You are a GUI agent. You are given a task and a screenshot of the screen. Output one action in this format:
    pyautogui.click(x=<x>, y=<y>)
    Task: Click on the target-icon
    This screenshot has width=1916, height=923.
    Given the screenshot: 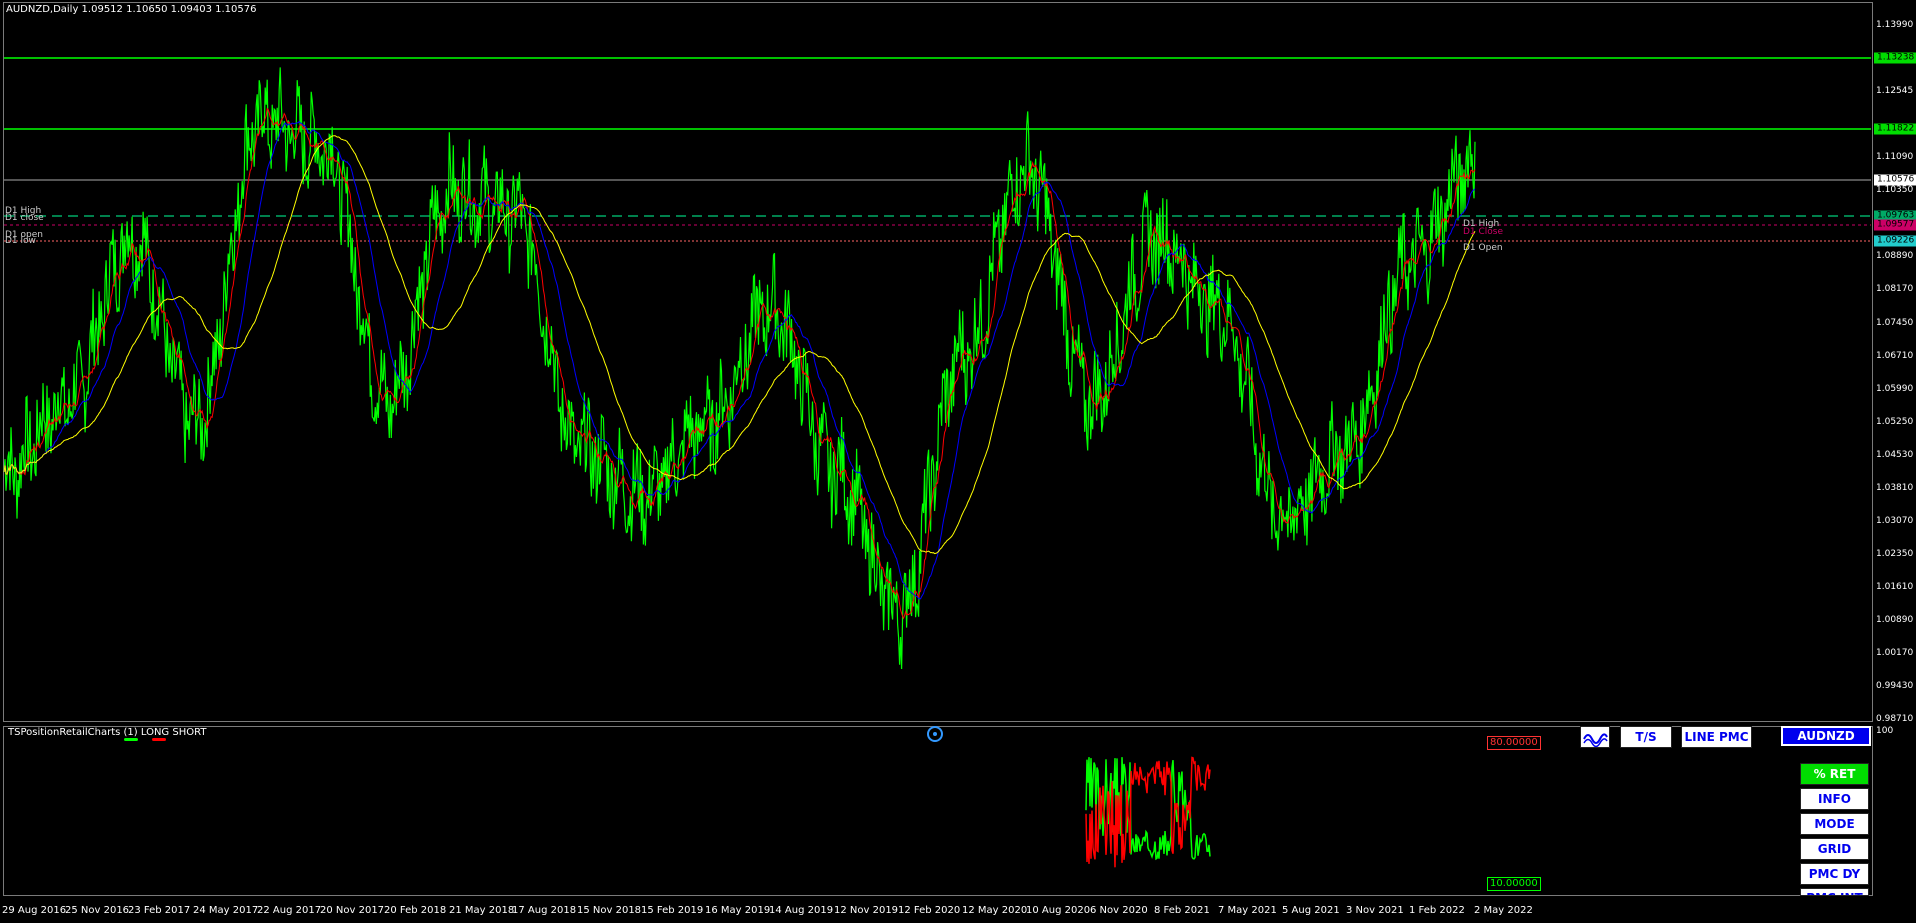 What is the action you would take?
    pyautogui.click(x=935, y=734)
    